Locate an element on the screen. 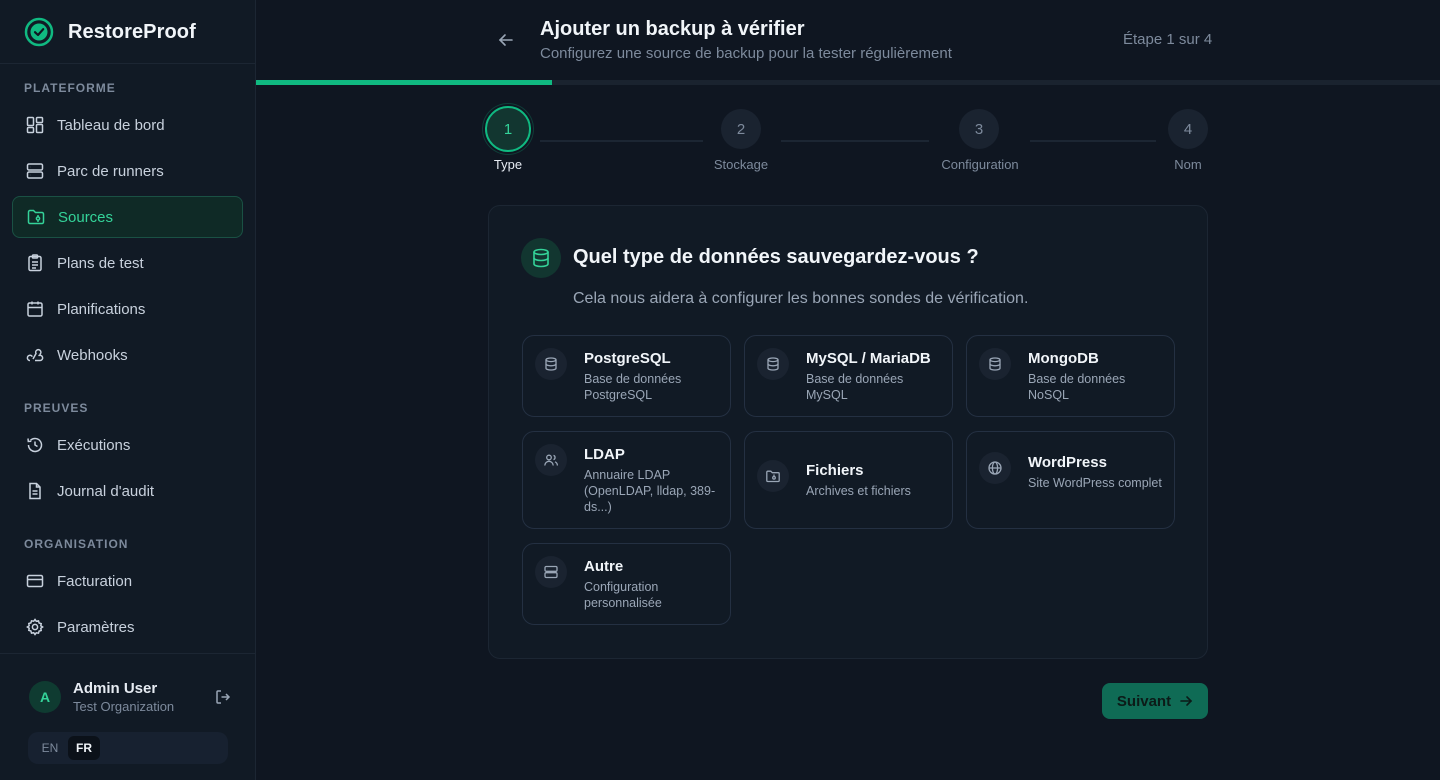 This screenshot has height=780, width=1440. sidebar-item-dashboard: Tableau de bord is located at coordinates (127, 125).